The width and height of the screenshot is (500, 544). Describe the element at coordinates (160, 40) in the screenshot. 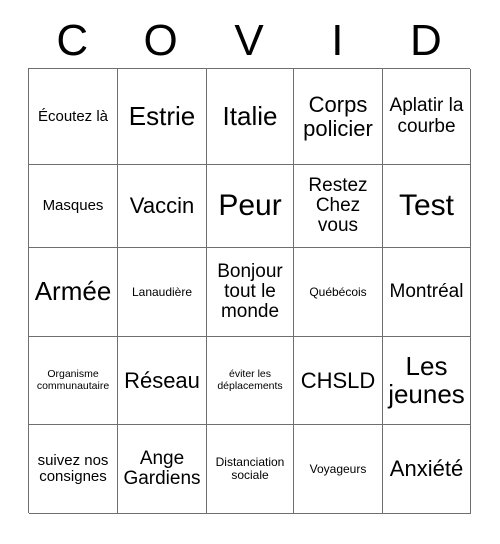

I see `header-letter-o: O` at that location.